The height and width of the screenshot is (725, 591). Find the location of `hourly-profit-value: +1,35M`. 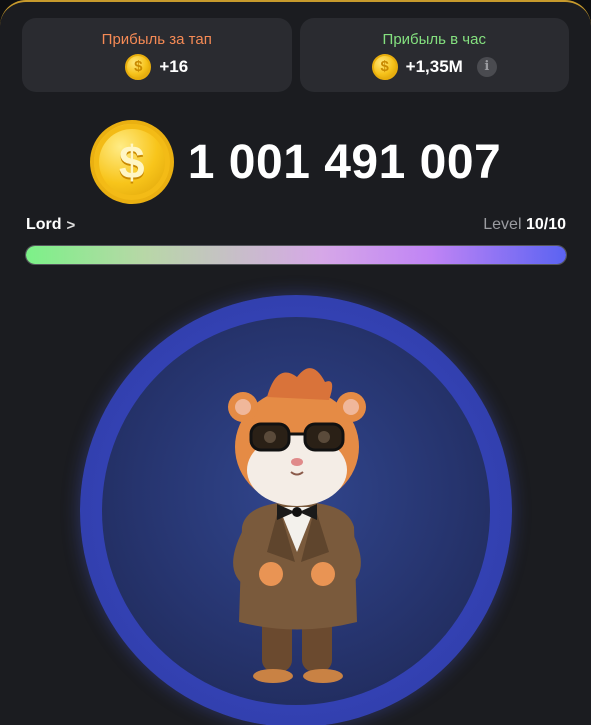

hourly-profit-value: +1,35M is located at coordinates (434, 66).